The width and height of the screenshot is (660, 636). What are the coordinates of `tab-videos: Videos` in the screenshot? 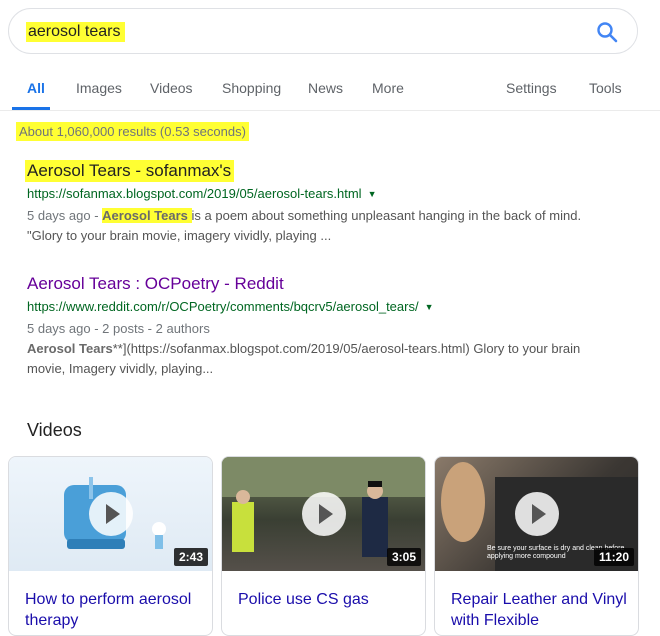 It's located at (171, 88).